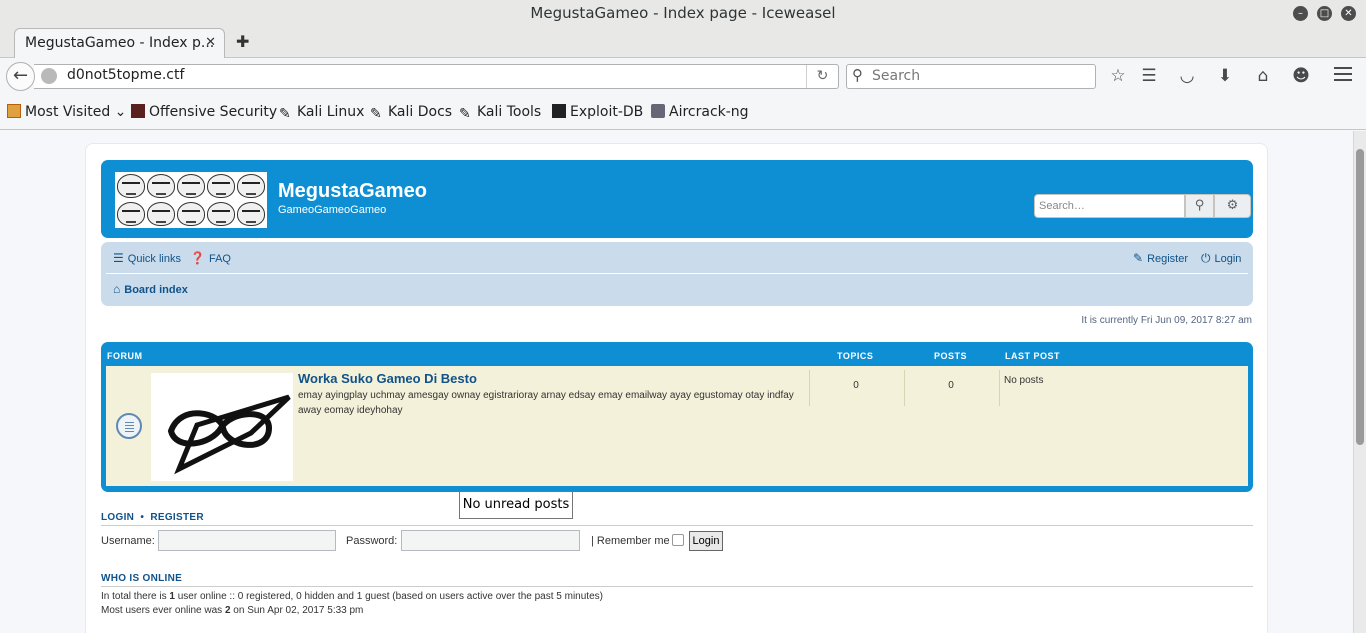 This screenshot has width=1366, height=633. What do you see at coordinates (156, 290) in the screenshot?
I see `breadcrumb-board-index: Board index` at bounding box center [156, 290].